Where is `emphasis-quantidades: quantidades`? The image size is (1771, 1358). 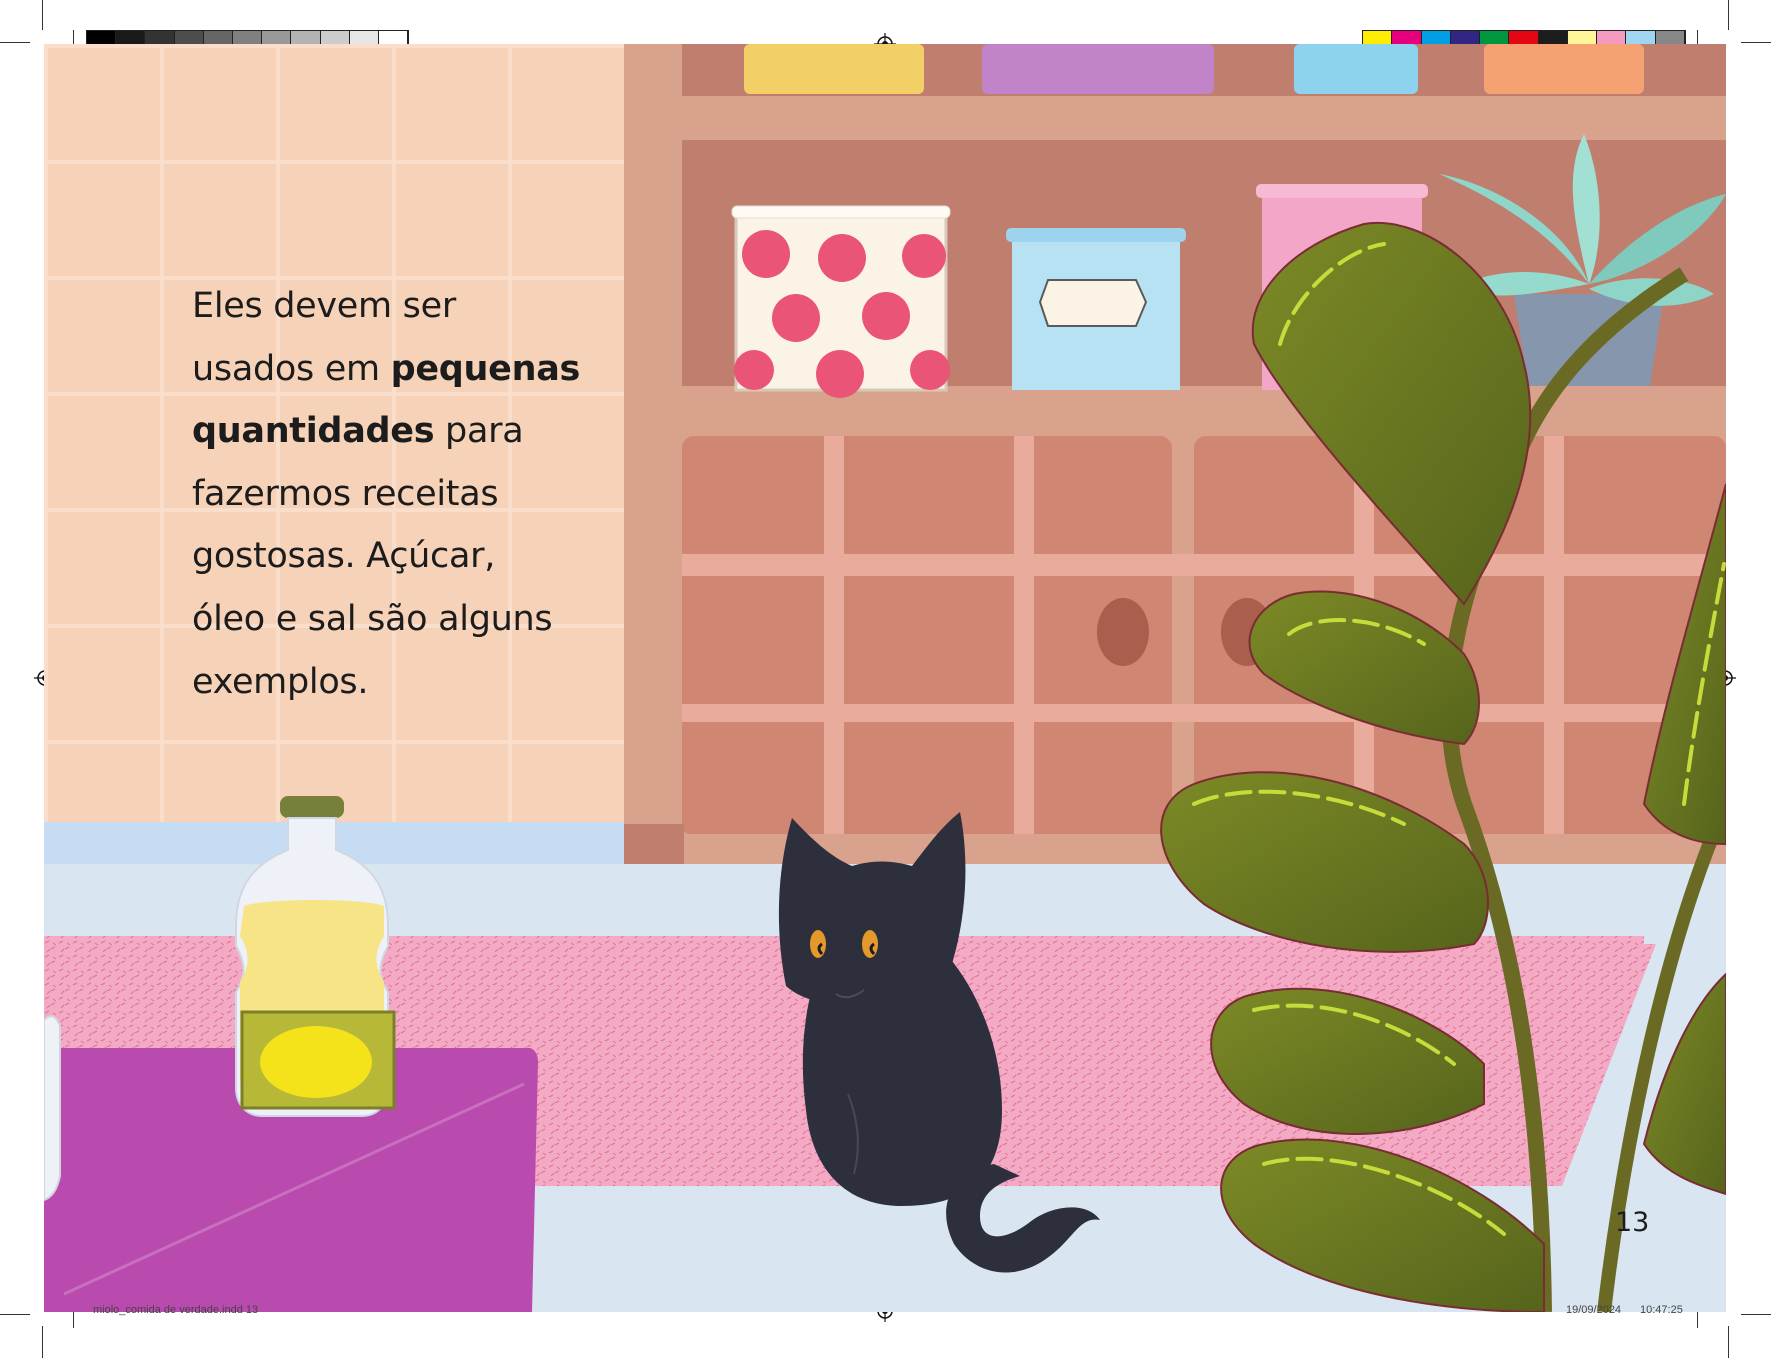
emphasis-quantidades: quantidades is located at coordinates (313, 431).